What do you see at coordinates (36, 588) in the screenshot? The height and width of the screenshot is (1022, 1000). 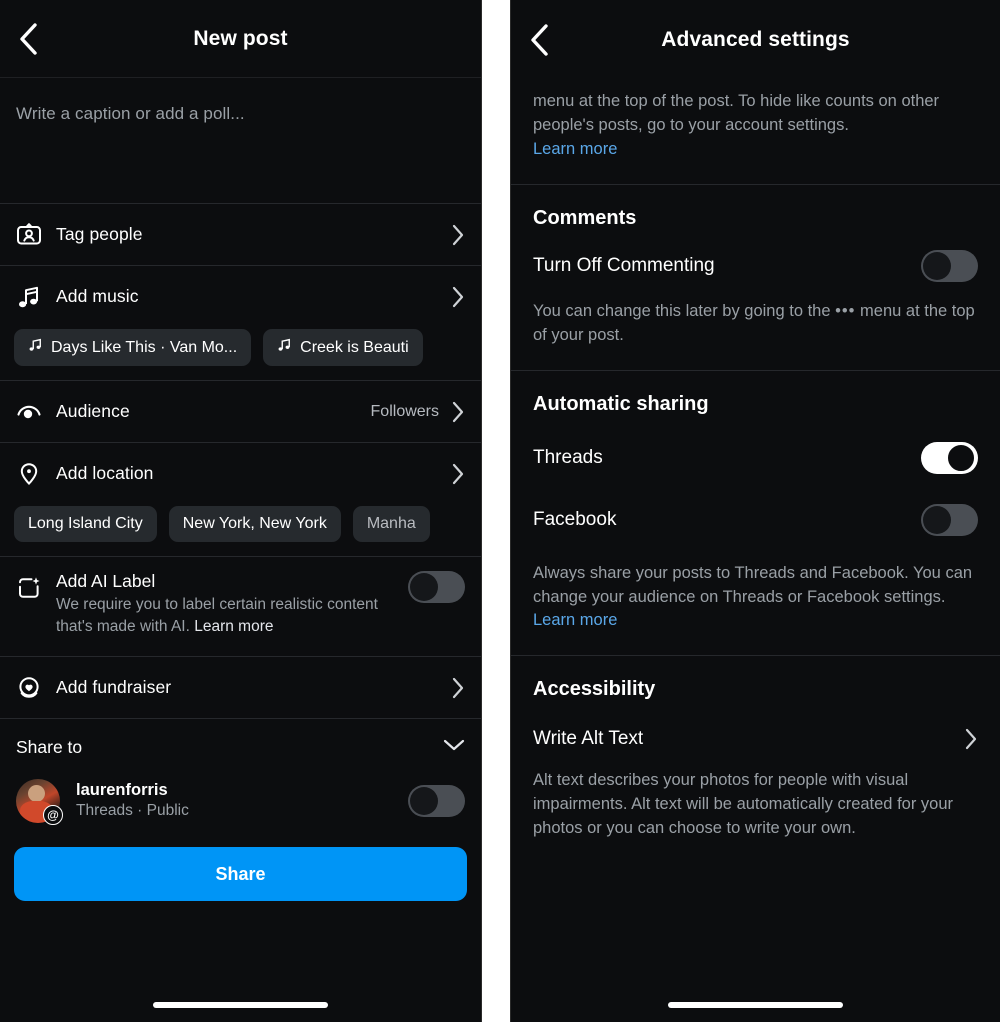 I see `ai-sparkle-icon` at bounding box center [36, 588].